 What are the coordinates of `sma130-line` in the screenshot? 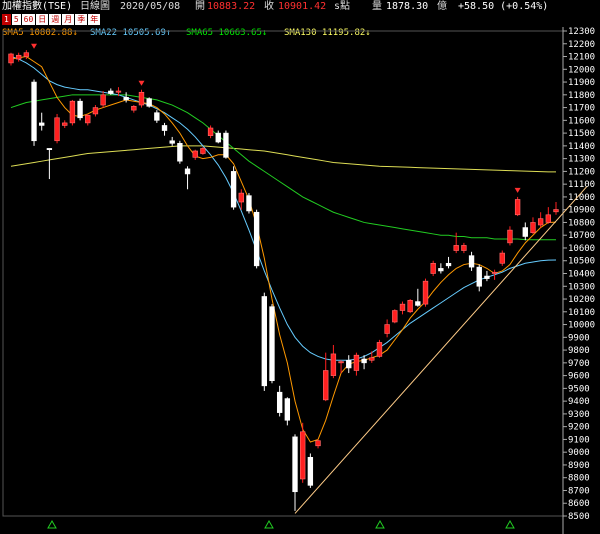 It's located at (283, 159).